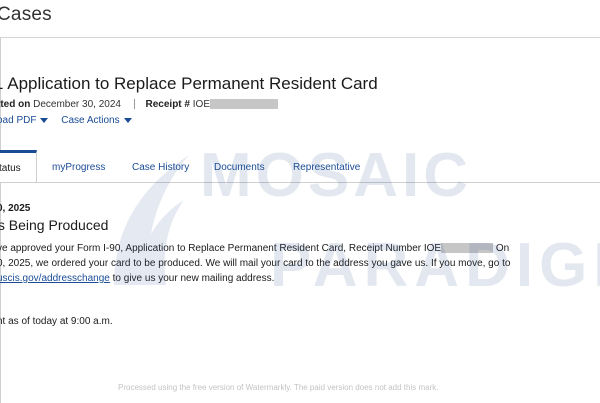  I want to click on tab-myprogress-label: myProgress, so click(79, 167).